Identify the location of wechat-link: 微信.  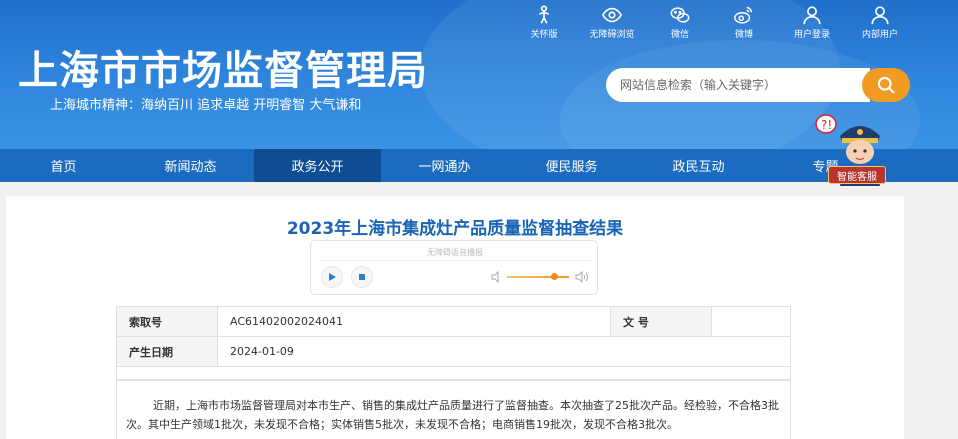
(680, 22).